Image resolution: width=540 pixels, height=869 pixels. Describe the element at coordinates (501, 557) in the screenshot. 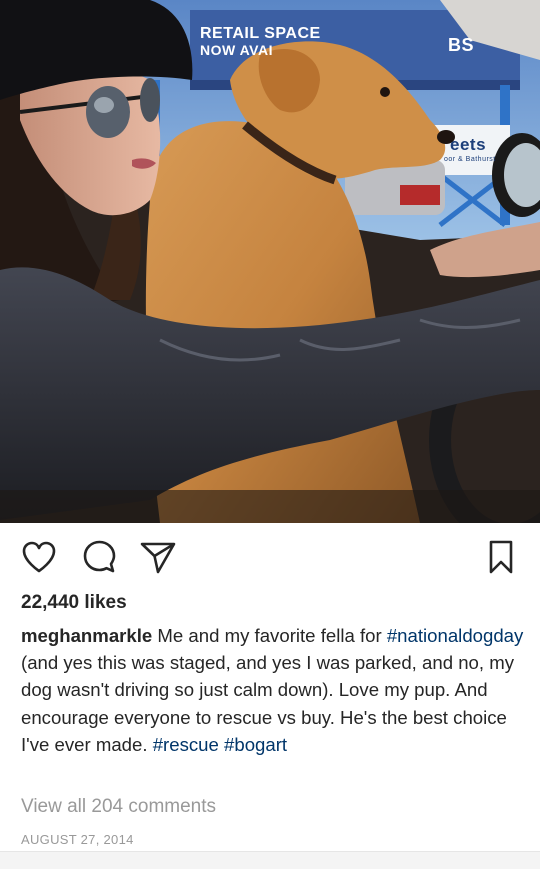

I see `bookmark-icon` at that location.